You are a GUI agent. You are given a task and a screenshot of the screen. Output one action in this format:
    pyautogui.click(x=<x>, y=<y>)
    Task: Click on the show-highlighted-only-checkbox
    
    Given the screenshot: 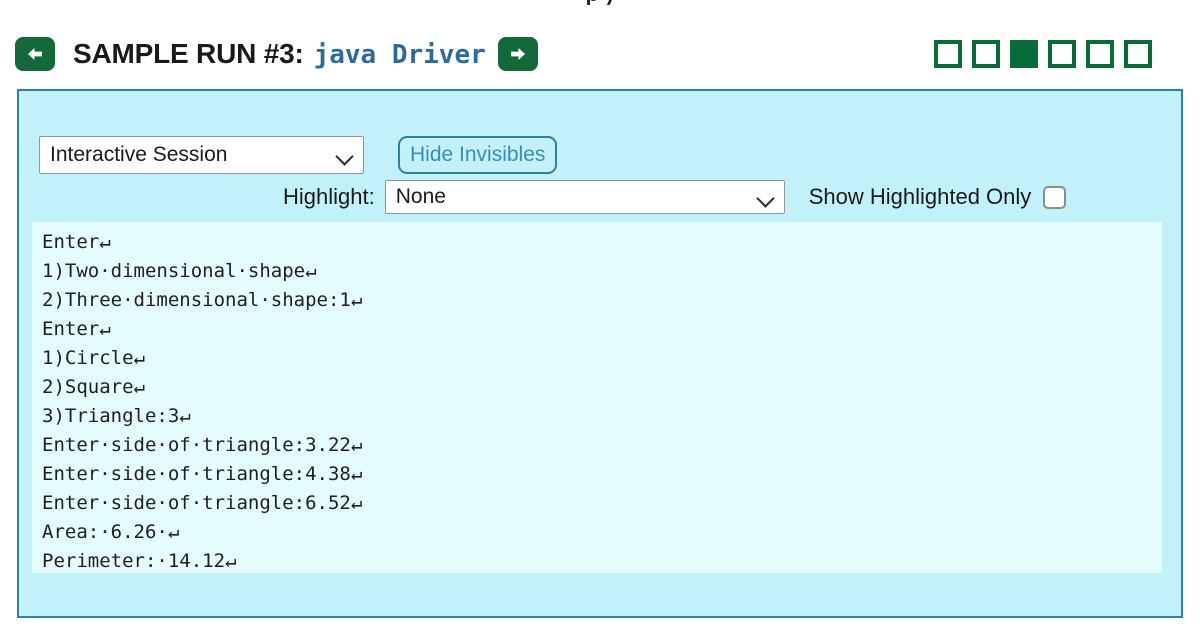 What is the action you would take?
    pyautogui.click(x=1055, y=197)
    